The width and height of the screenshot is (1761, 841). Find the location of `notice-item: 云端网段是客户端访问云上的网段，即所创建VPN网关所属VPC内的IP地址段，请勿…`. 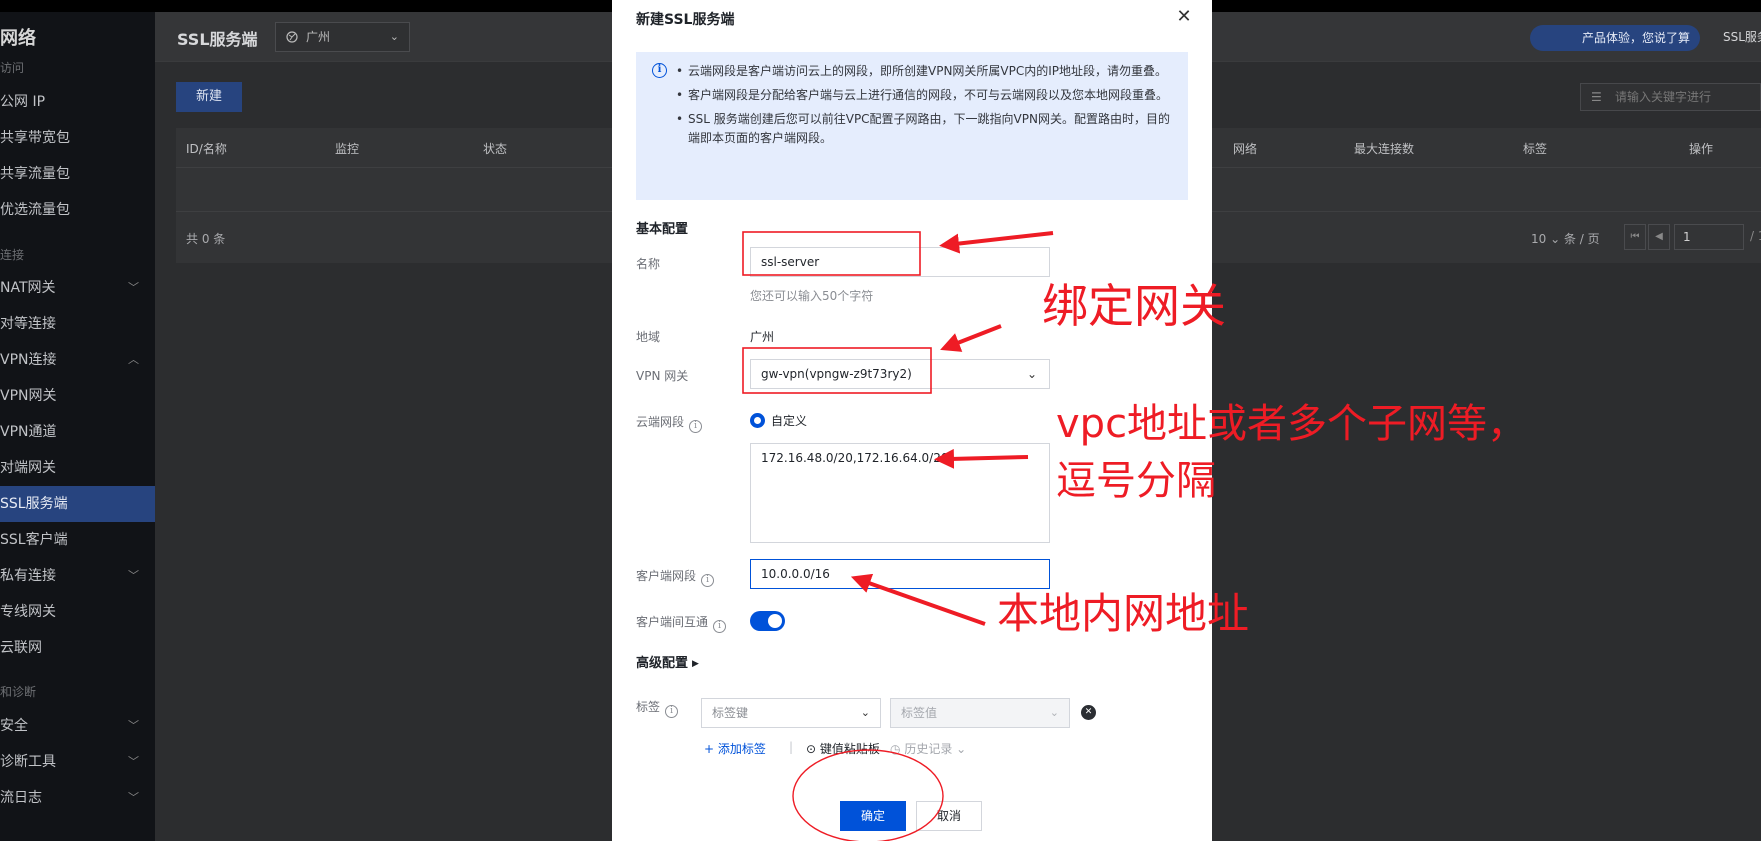

notice-item: 云端网段是客户端访问云上的网段，即所创建VPN网关所属VPC内的IP地址段，请勿… is located at coordinates (926, 71).